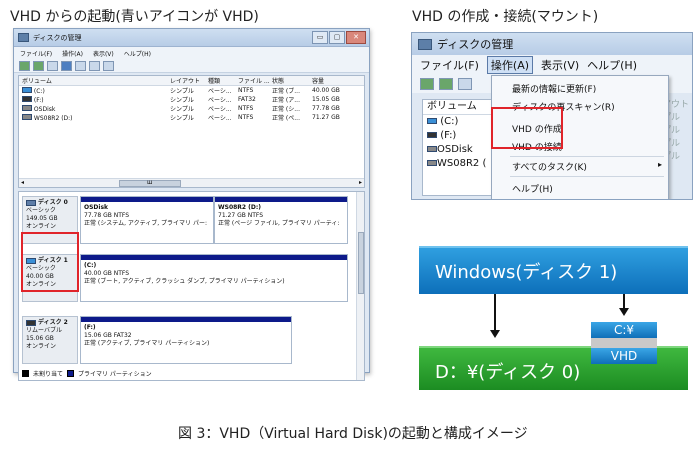 This screenshot has width=700, height=450. What do you see at coordinates (549, 166) in the screenshot?
I see `menu-item-all-tasks: すべてのタスク(K)` at bounding box center [549, 166].